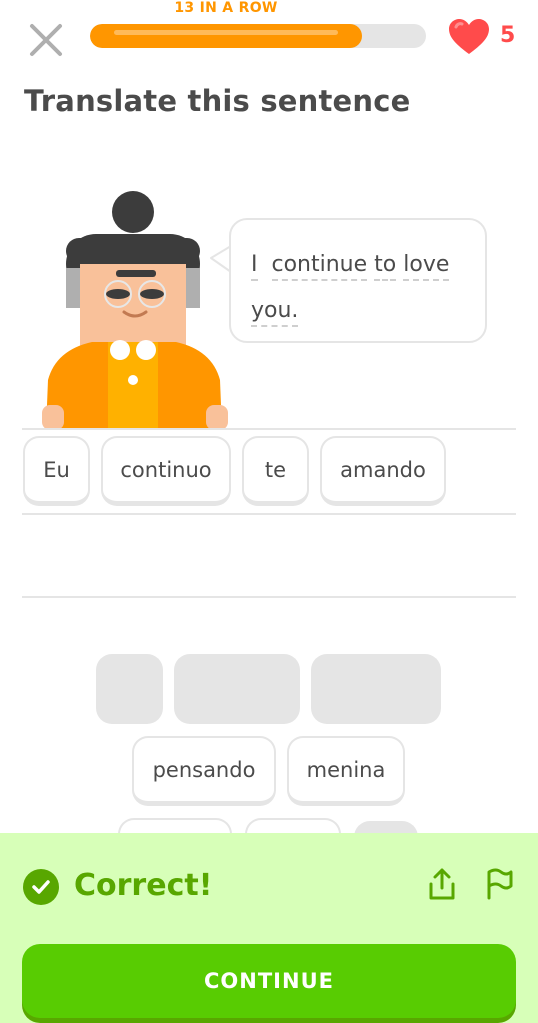  Describe the element at coordinates (217, 101) in the screenshot. I see `exercise-title: Translate this sentence` at that location.